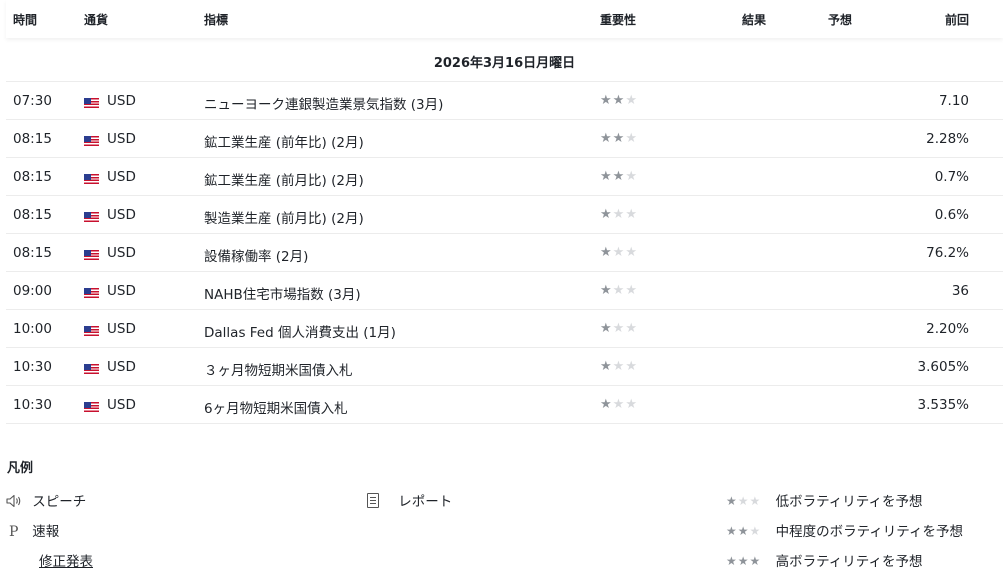 This screenshot has height=580, width=1003. I want to click on event-indicator: ニューヨーク連銀製造業景気指数 (3月), so click(323, 103).